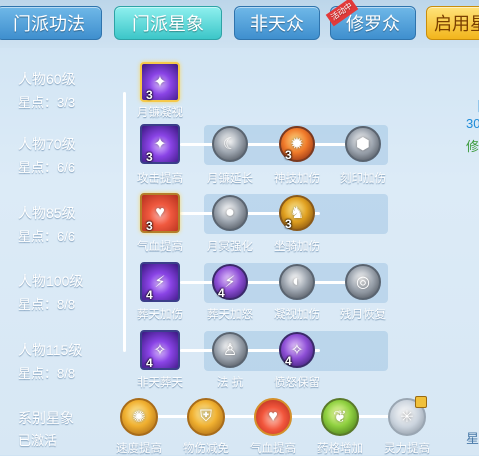  What do you see at coordinates (472, 438) in the screenshot?
I see `side-panel-footer: 星` at bounding box center [472, 438].